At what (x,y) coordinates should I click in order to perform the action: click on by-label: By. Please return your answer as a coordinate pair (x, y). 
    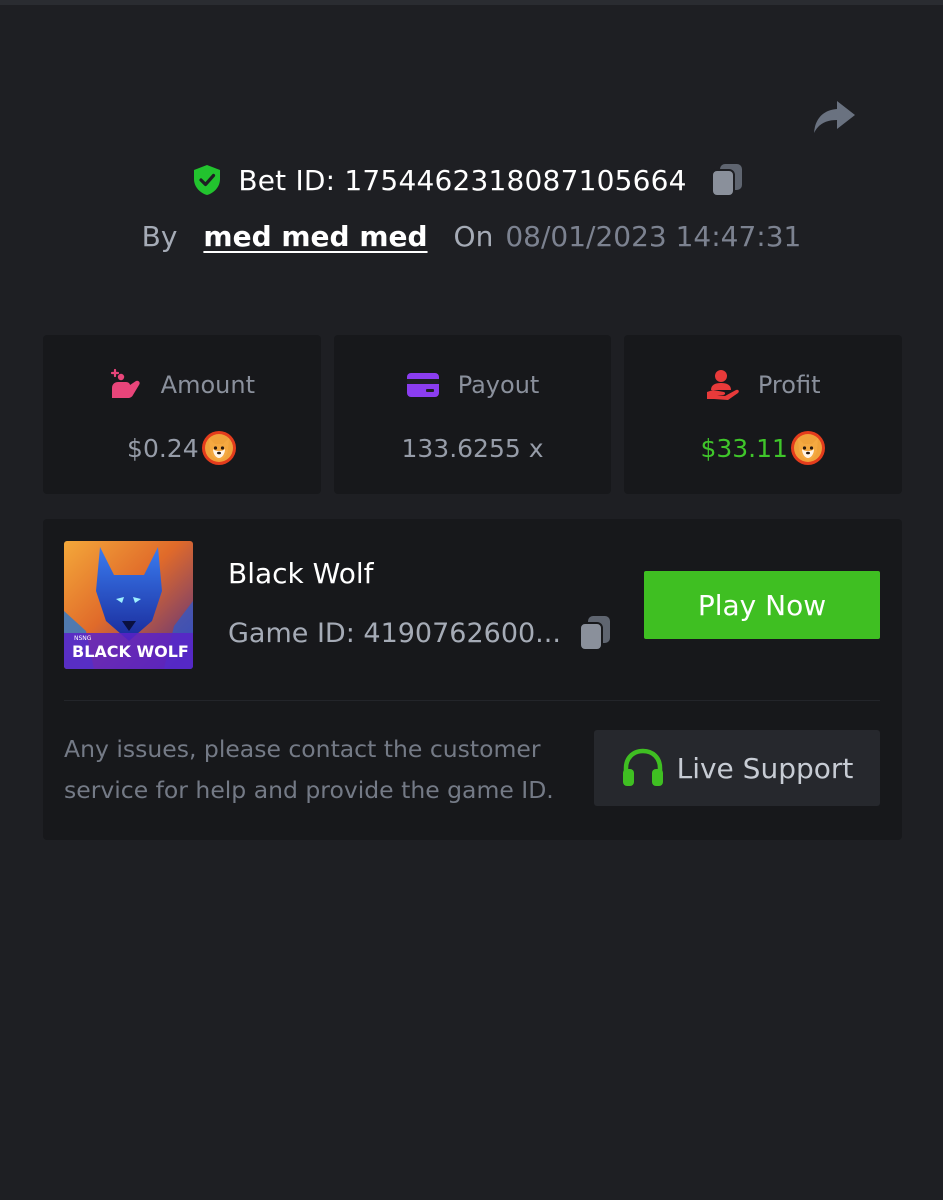
    Looking at the image, I should click on (159, 236).